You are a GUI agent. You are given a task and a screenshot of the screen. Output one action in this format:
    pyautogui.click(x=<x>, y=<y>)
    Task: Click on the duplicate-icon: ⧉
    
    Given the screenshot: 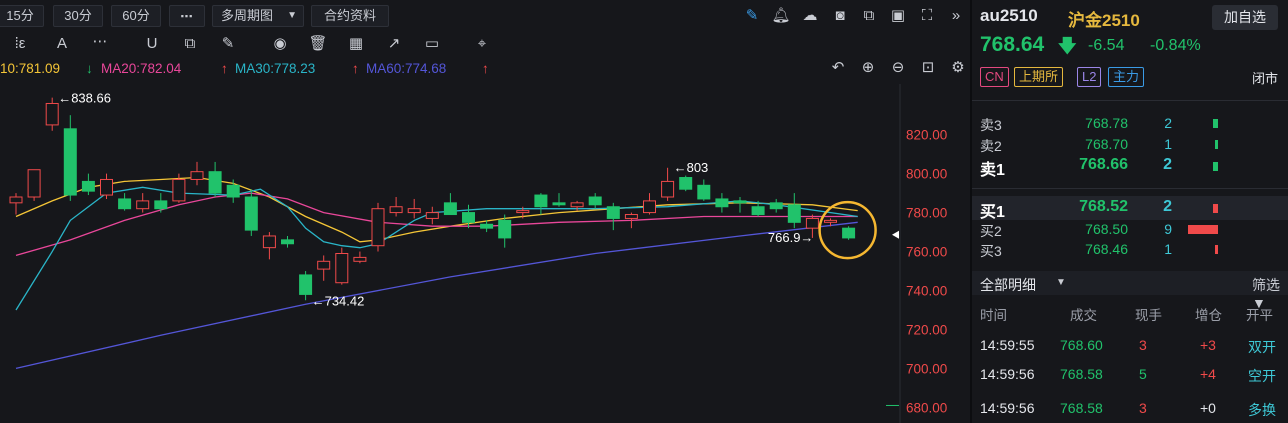 What is the action you would take?
    pyautogui.click(x=190, y=44)
    